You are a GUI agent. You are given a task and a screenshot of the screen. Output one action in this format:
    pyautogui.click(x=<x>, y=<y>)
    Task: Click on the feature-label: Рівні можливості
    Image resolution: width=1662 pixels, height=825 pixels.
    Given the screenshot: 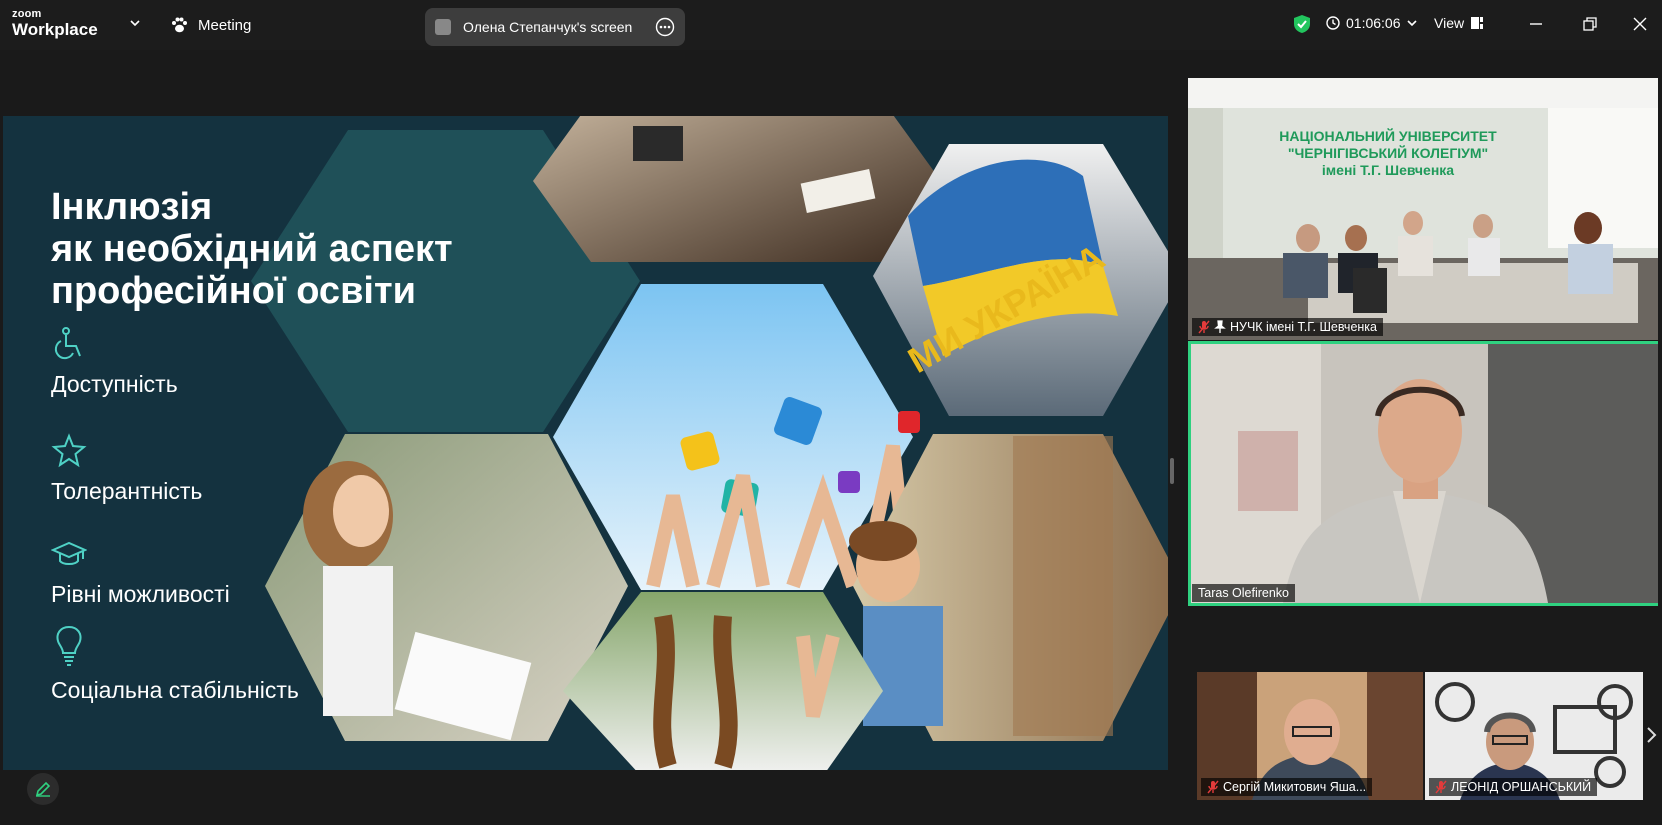 What is the action you would take?
    pyautogui.click(x=140, y=594)
    